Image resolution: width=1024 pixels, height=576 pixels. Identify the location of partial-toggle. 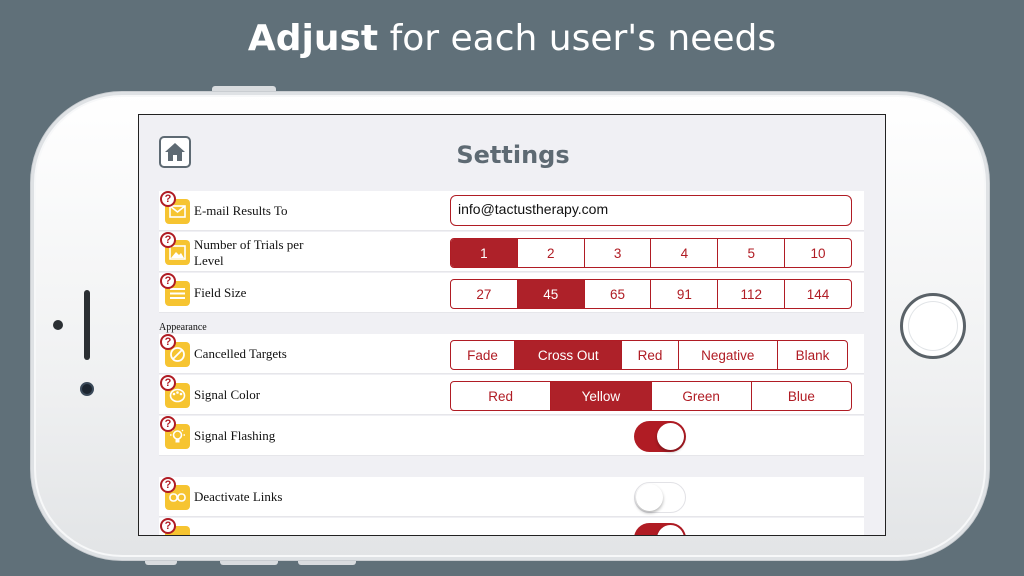
(660, 529).